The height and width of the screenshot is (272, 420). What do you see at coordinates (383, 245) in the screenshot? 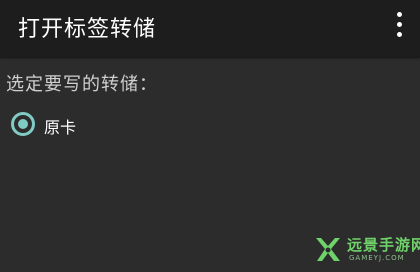
I see `watermark-name: 远景手游网` at bounding box center [383, 245].